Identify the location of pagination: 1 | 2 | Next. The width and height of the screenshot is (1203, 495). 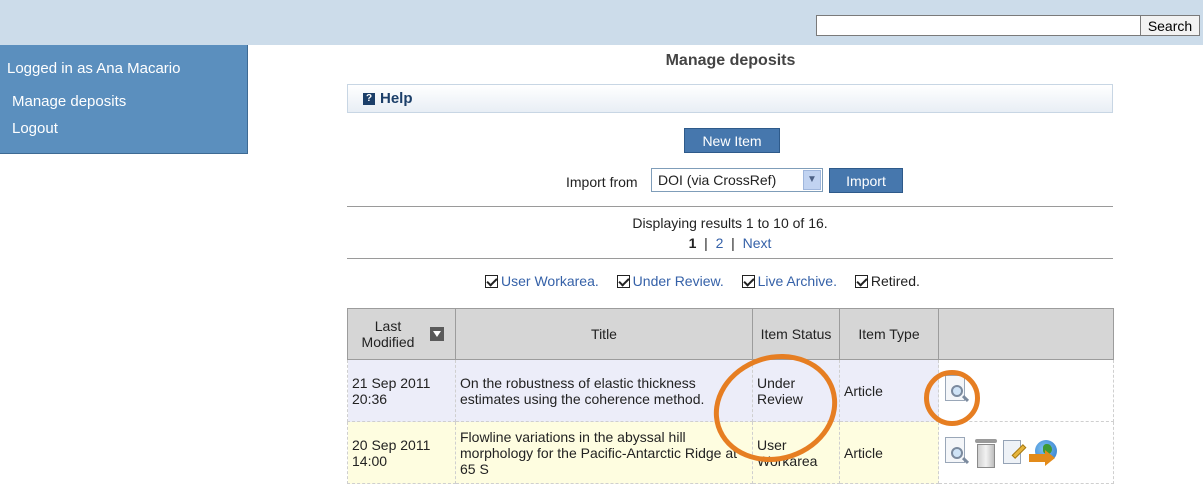
(730, 243).